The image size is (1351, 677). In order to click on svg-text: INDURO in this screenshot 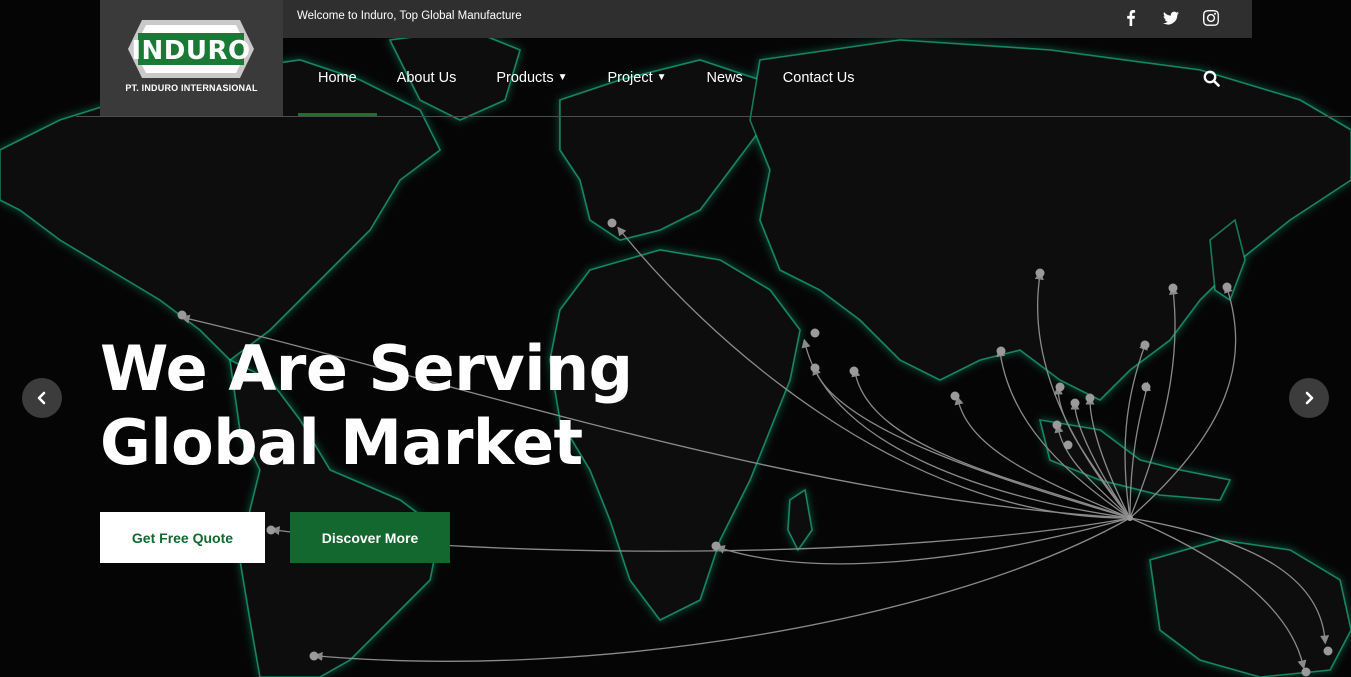, I will do `click(190, 51)`.